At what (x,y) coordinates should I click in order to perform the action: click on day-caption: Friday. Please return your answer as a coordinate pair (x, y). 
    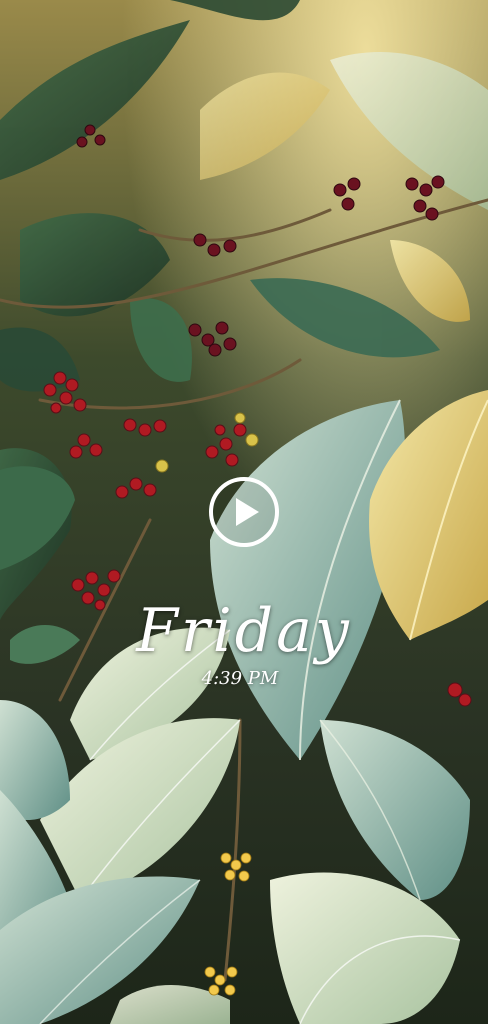
    Looking at the image, I should click on (244, 631).